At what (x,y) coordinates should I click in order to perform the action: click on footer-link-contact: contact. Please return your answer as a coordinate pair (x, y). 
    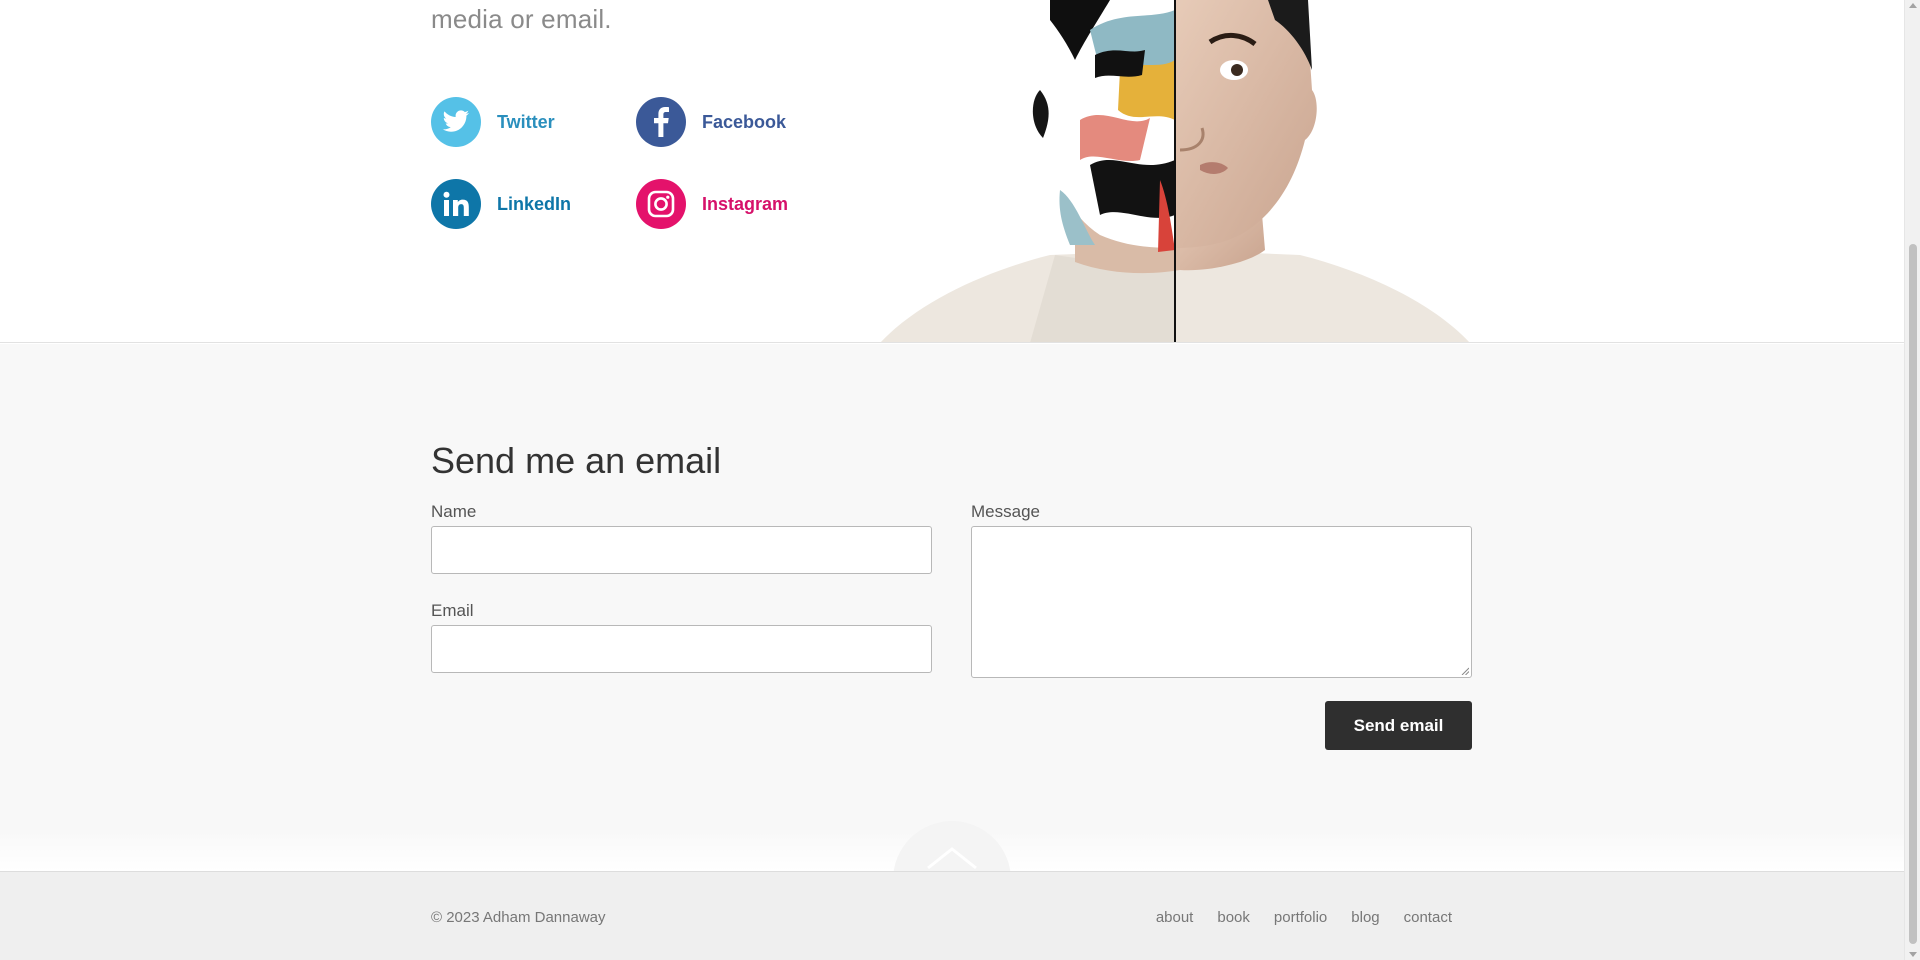
    Looking at the image, I should click on (1428, 917).